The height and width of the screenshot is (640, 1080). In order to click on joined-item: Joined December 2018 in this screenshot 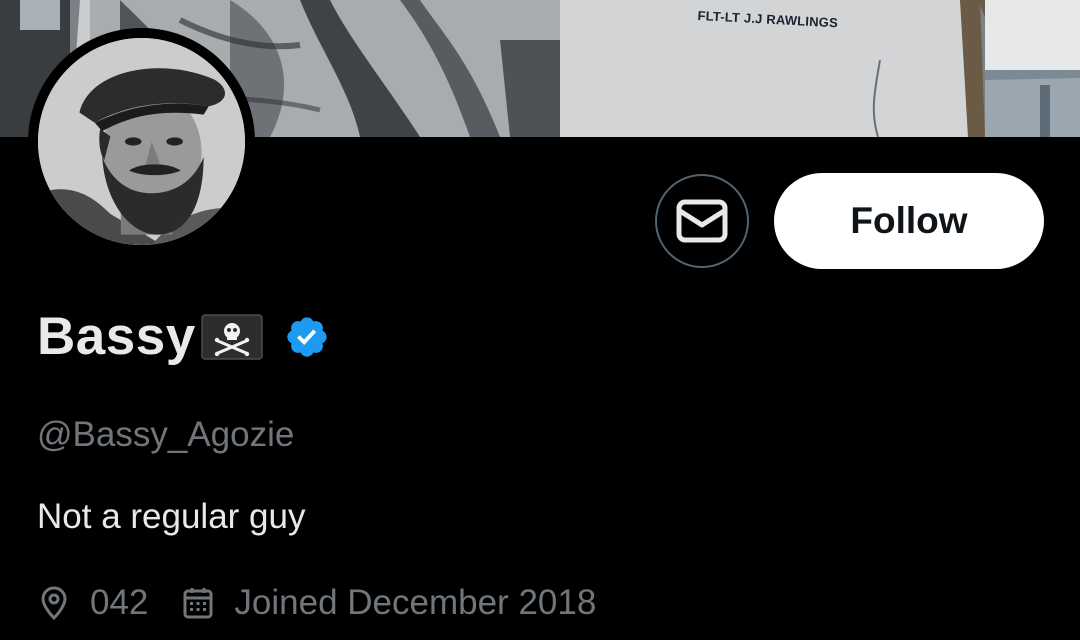, I will do `click(389, 603)`.